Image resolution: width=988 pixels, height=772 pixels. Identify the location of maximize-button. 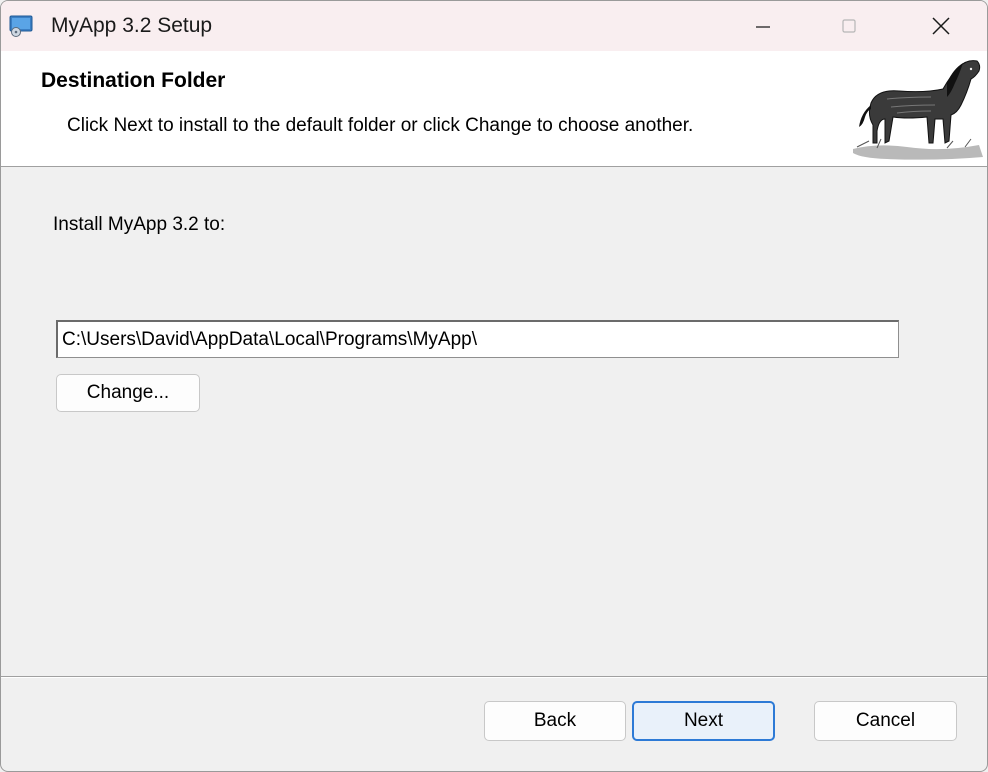
(849, 26).